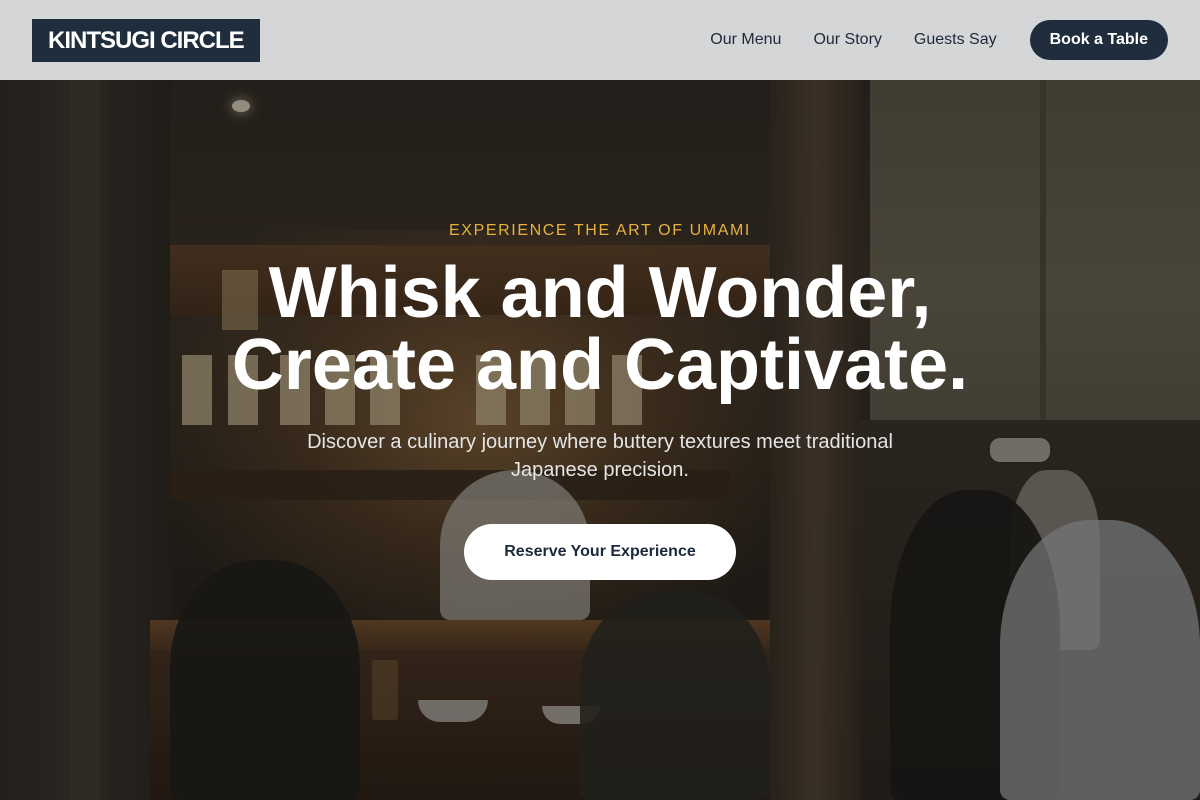  I want to click on nav-link-our-menu: Our Menu, so click(745, 40).